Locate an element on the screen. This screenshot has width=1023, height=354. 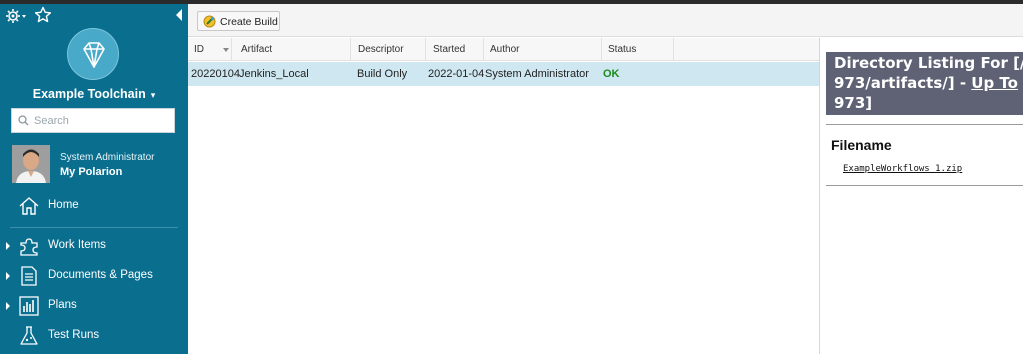
chart-icon is located at coordinates (29, 306).